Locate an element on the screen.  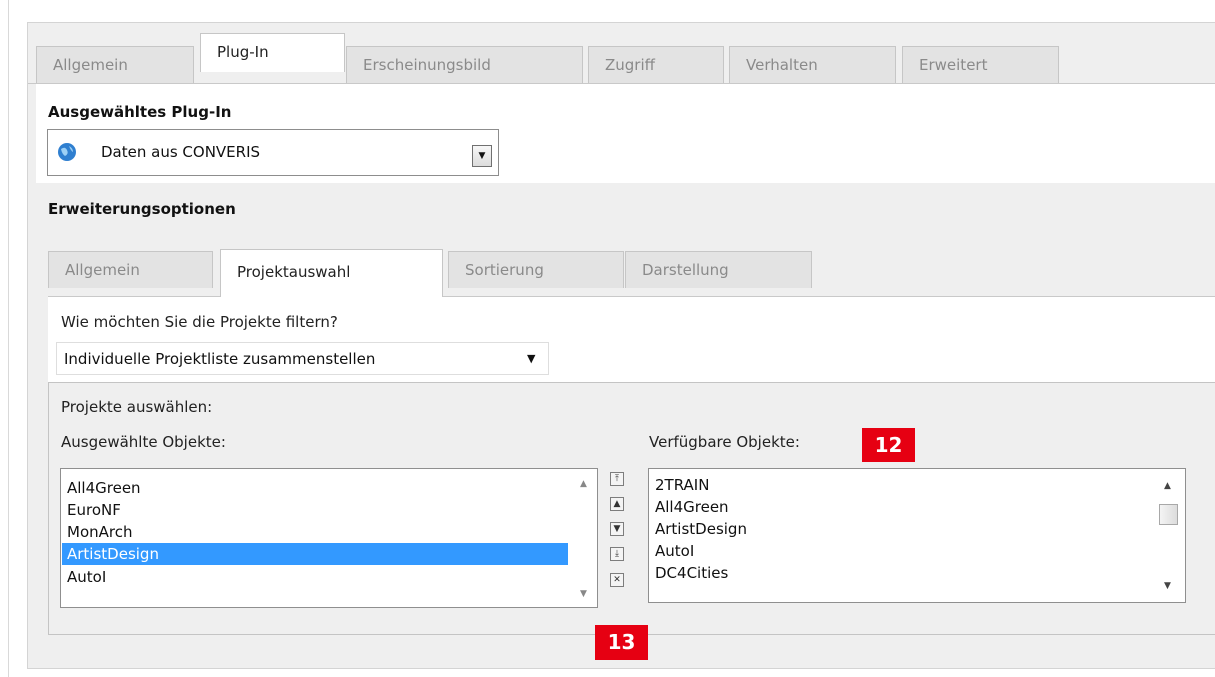
annotation-badge-12: 12 is located at coordinates (888, 445).